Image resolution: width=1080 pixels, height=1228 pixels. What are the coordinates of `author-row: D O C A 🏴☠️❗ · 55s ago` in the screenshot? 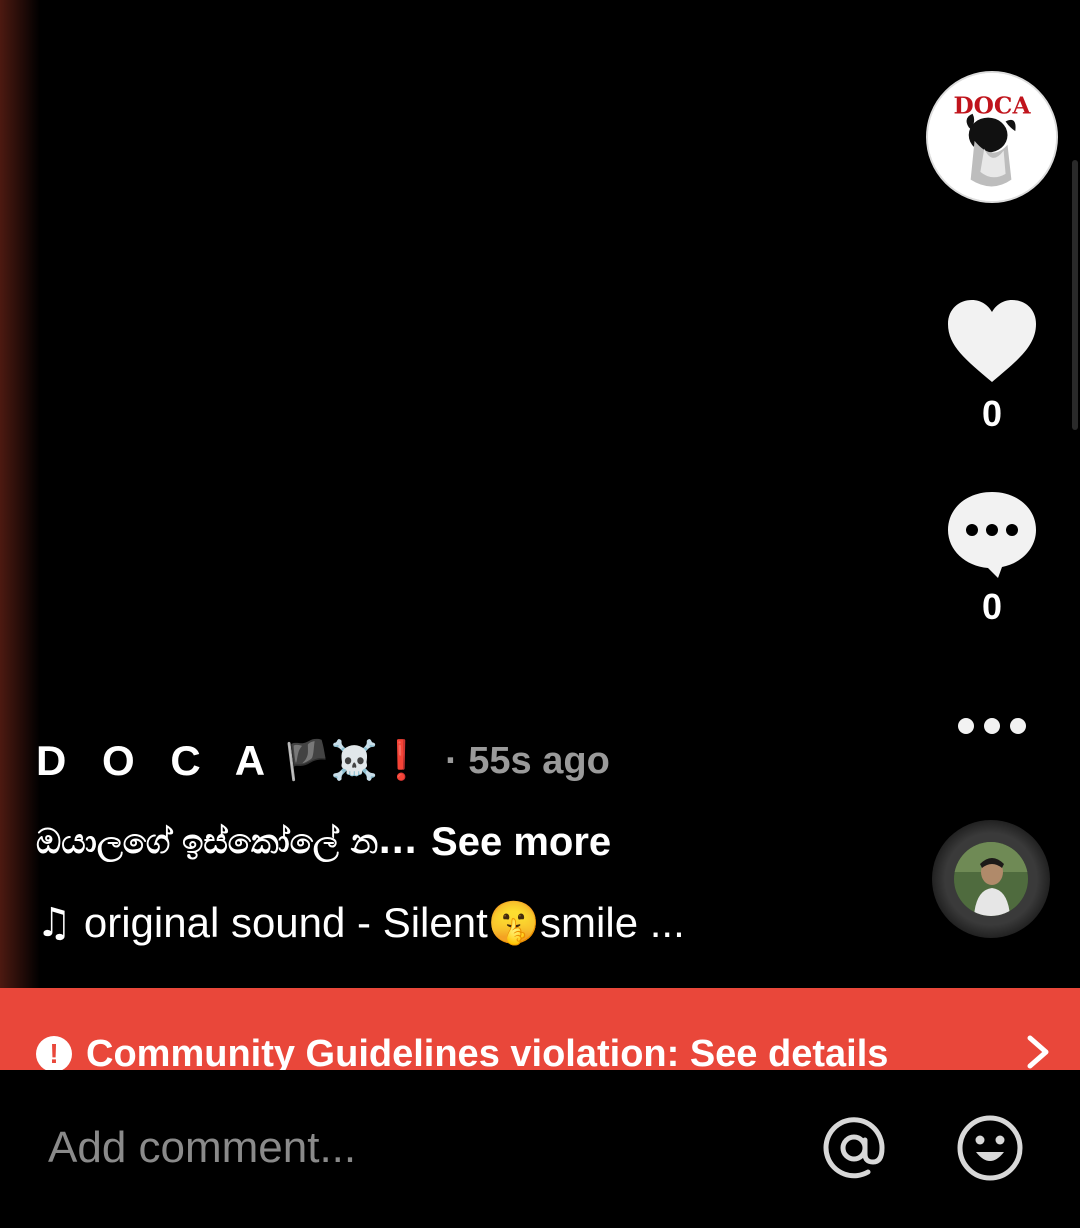 It's located at (323, 761).